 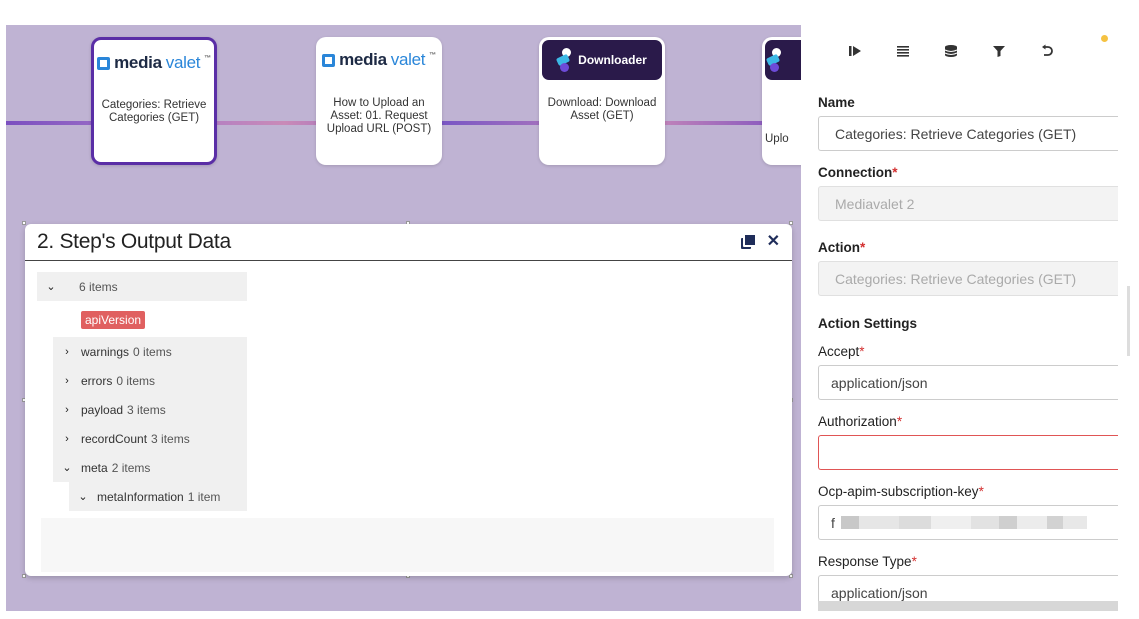 I want to click on connection-field: Mediavalet 2, so click(x=968, y=203).